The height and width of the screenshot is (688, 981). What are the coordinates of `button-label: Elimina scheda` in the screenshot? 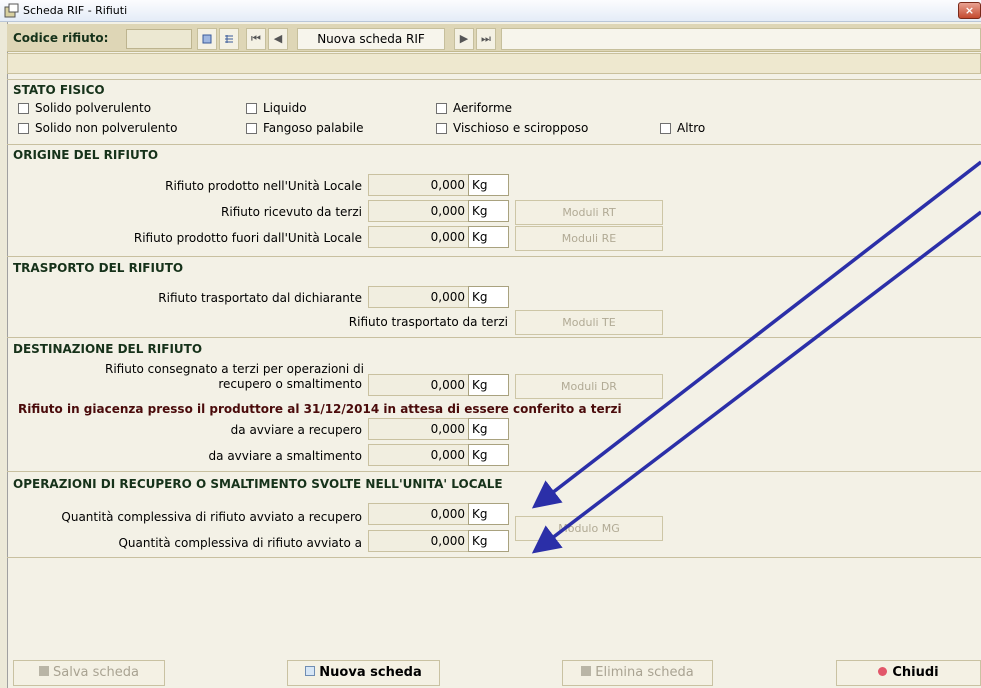 It's located at (644, 672).